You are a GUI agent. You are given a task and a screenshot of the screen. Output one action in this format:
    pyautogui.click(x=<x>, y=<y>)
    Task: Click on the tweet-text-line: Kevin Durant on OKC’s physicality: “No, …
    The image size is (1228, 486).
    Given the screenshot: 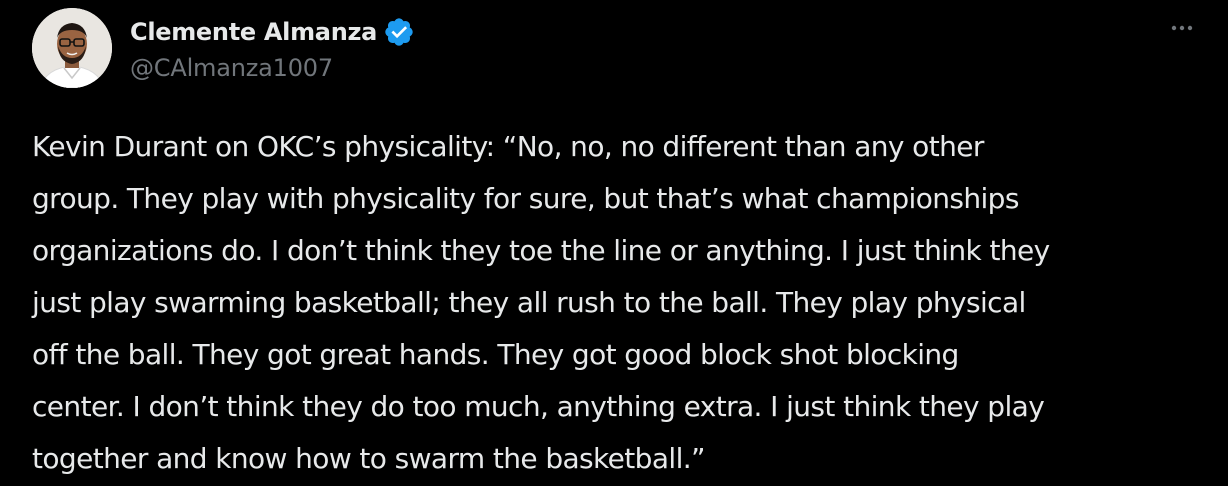 What is the action you would take?
    pyautogui.click(x=508, y=146)
    